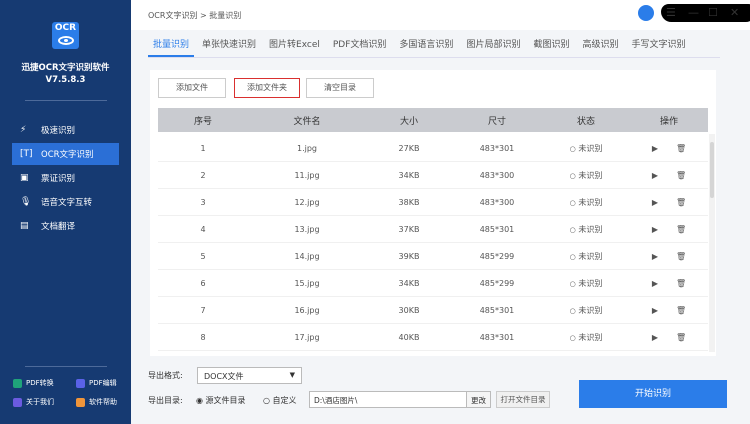 The image size is (750, 424). Describe the element at coordinates (266, 400) in the screenshot. I see `radio-unchecked-icon: ○` at that location.